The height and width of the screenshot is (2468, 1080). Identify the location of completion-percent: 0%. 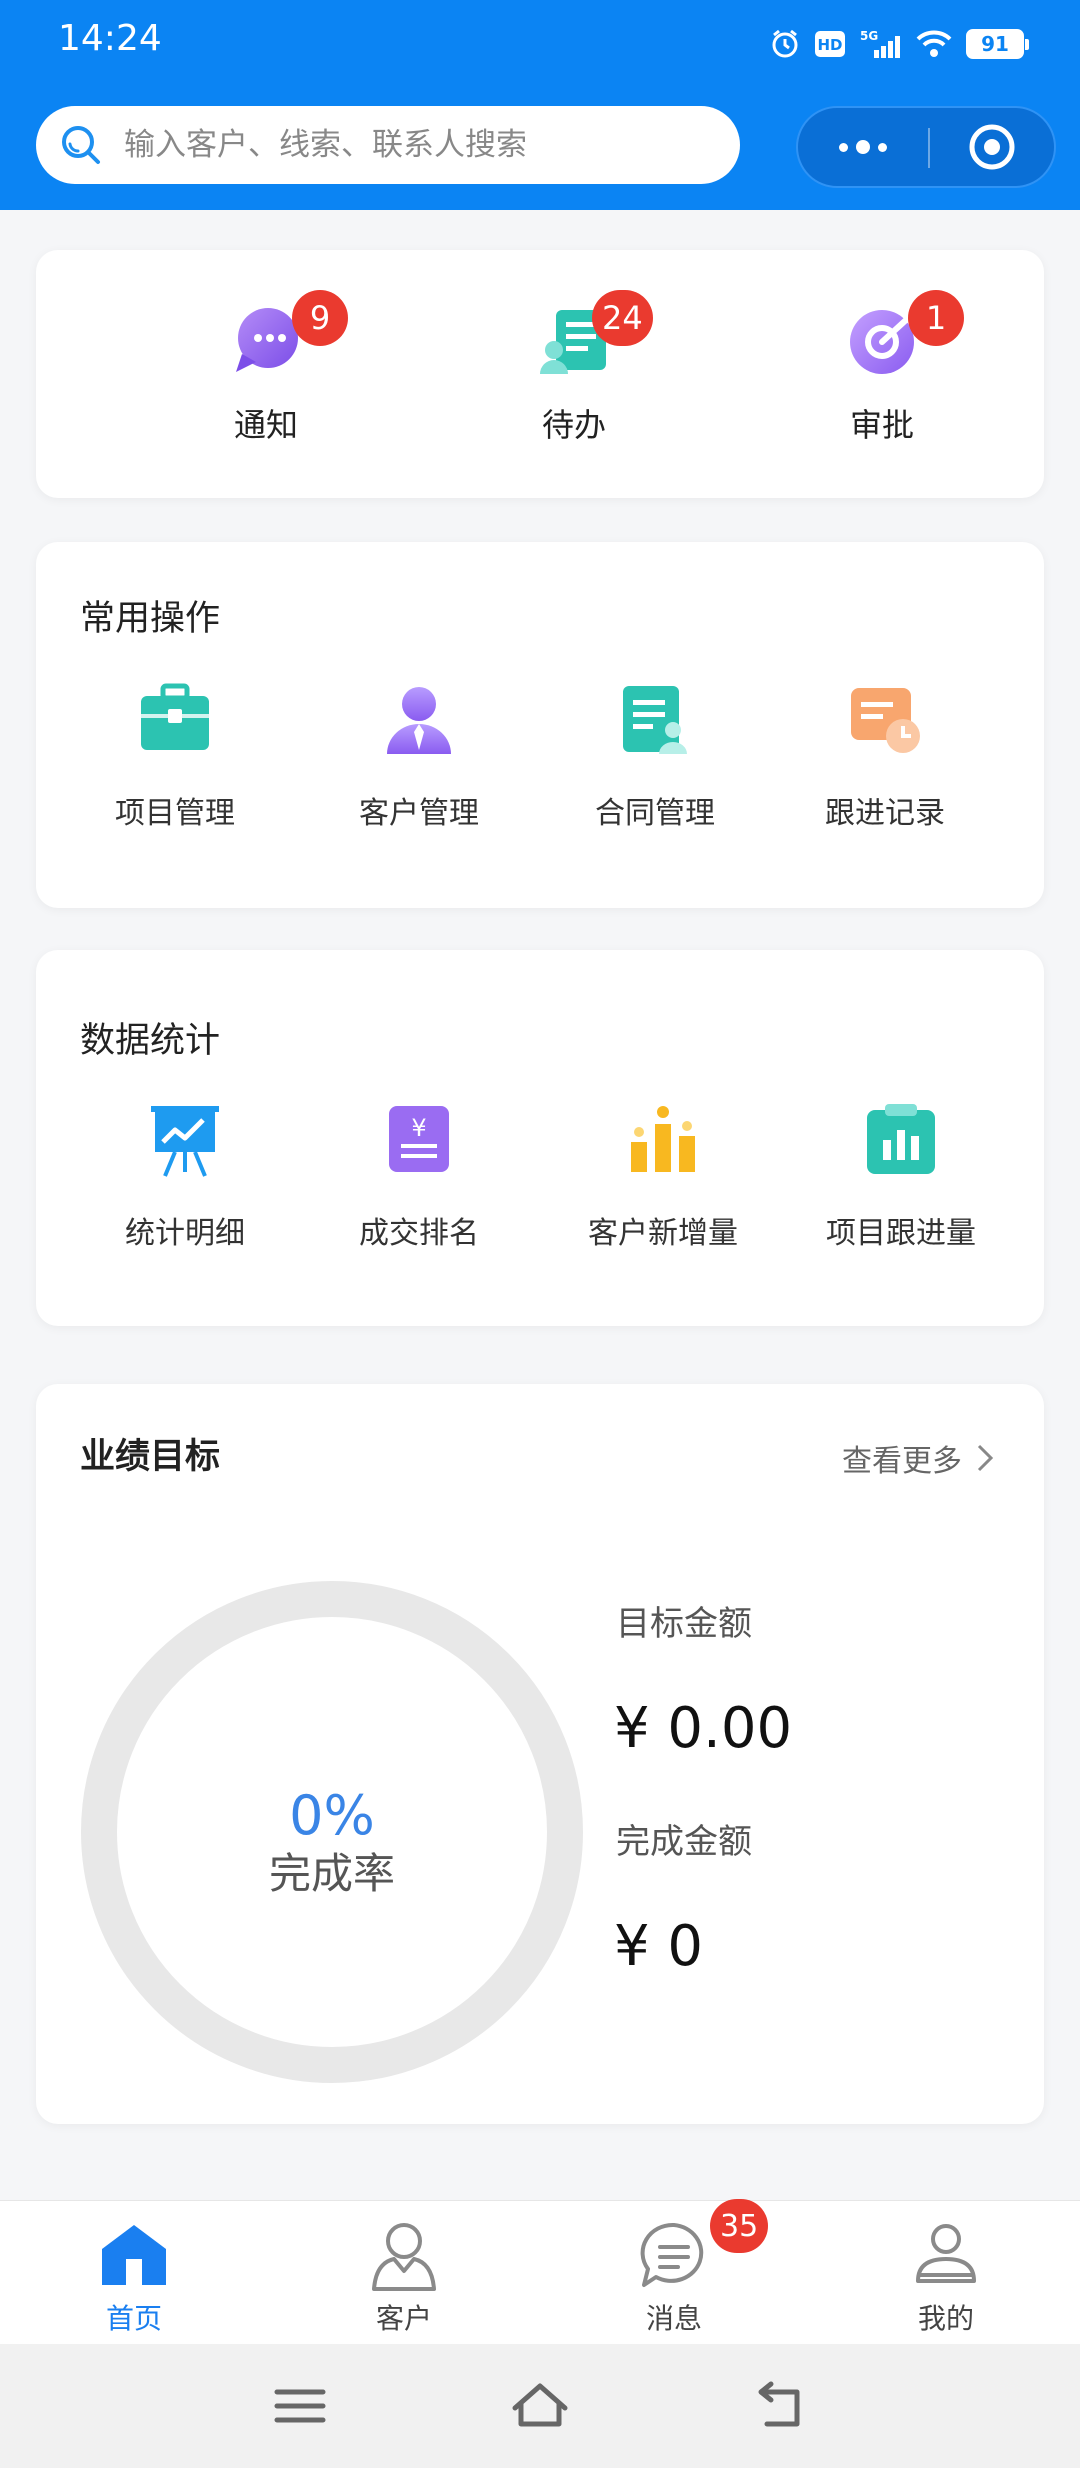
(332, 1815).